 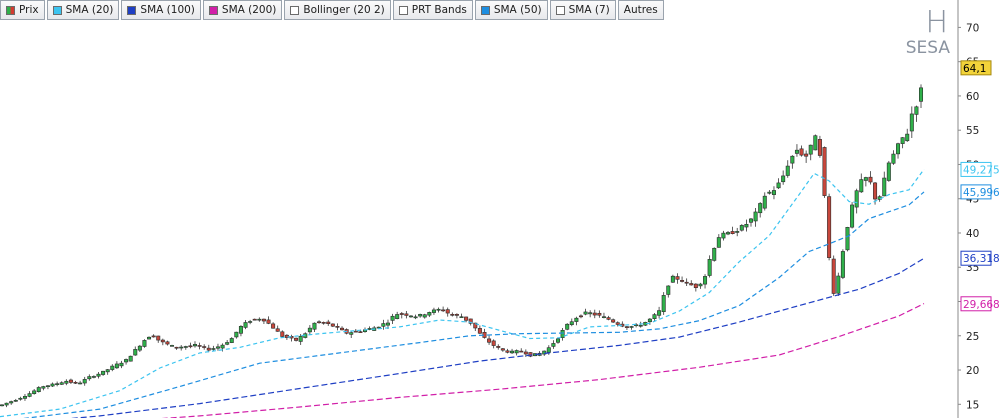 What do you see at coordinates (517, 10) in the screenshot?
I see `toggle-label: SMA (50)` at bounding box center [517, 10].